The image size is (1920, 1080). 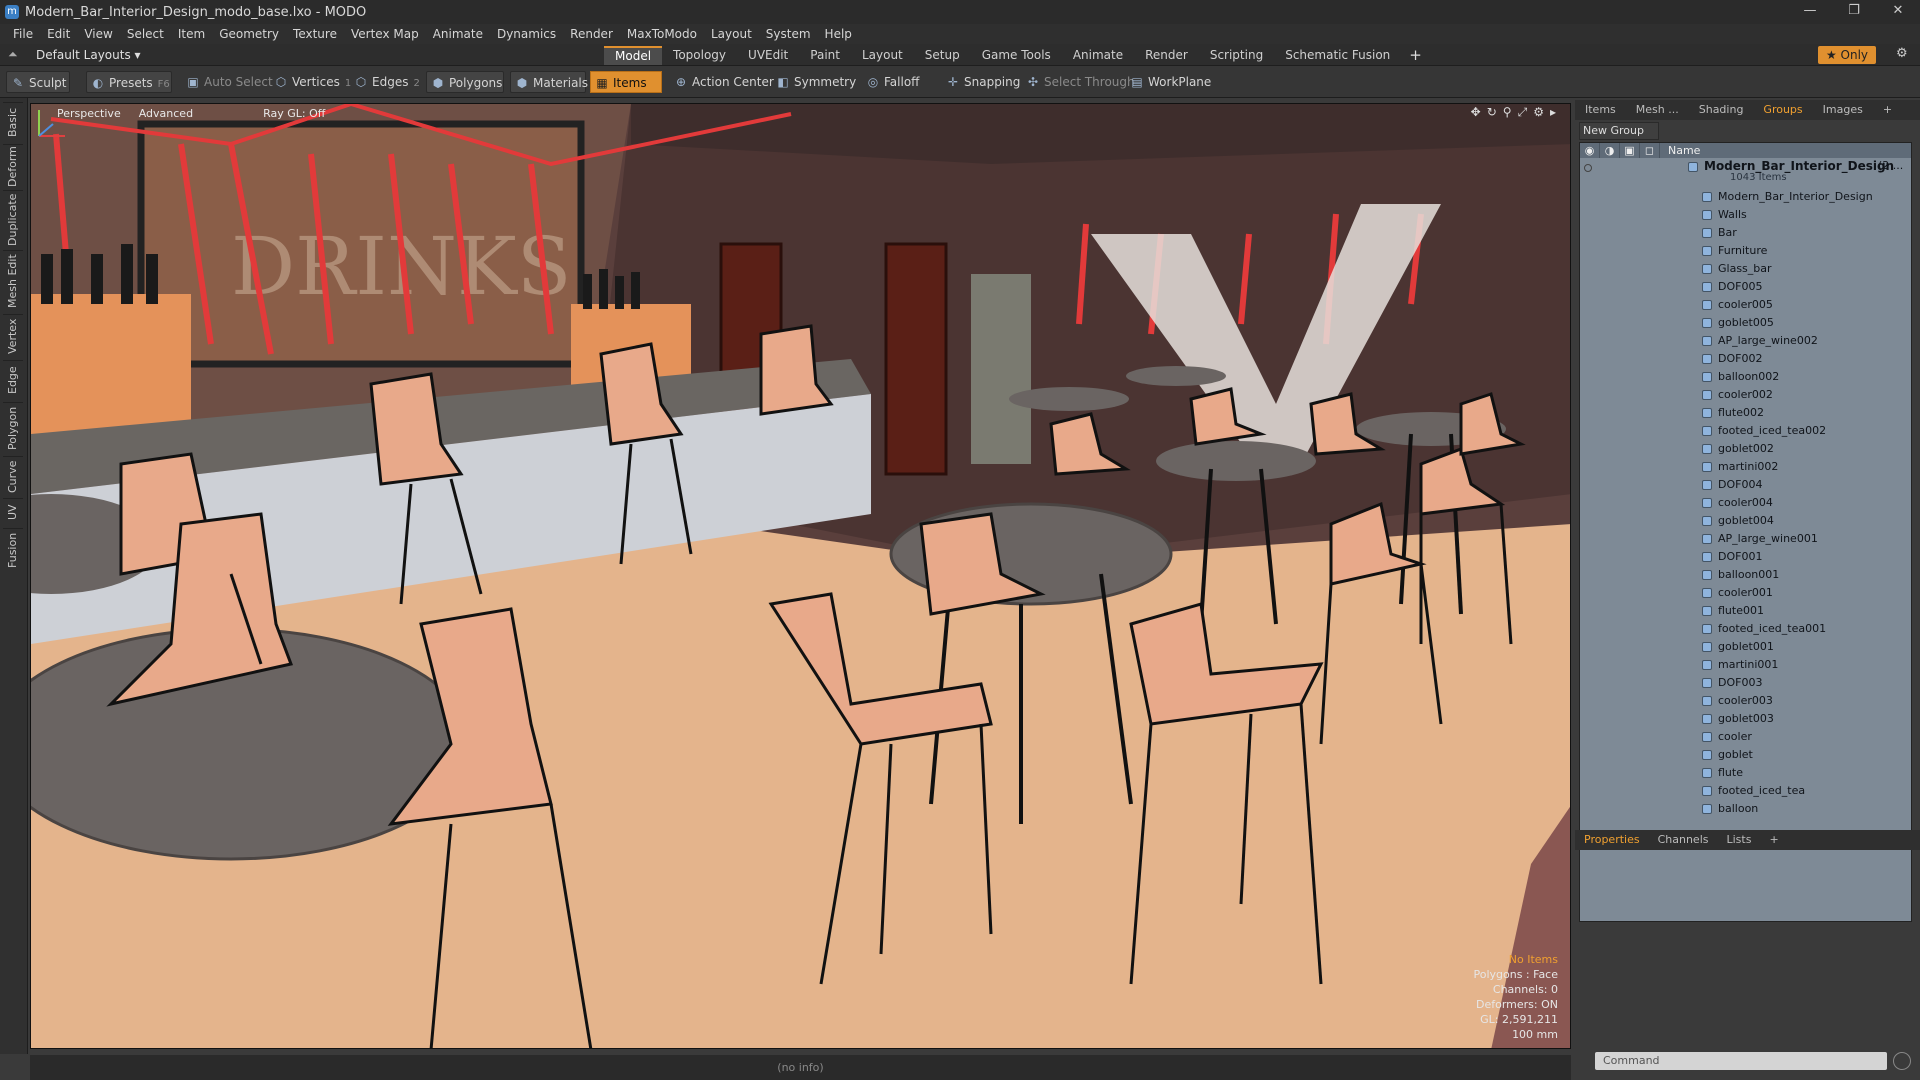 I want to click on tab-render: Render, so click(x=1166, y=55).